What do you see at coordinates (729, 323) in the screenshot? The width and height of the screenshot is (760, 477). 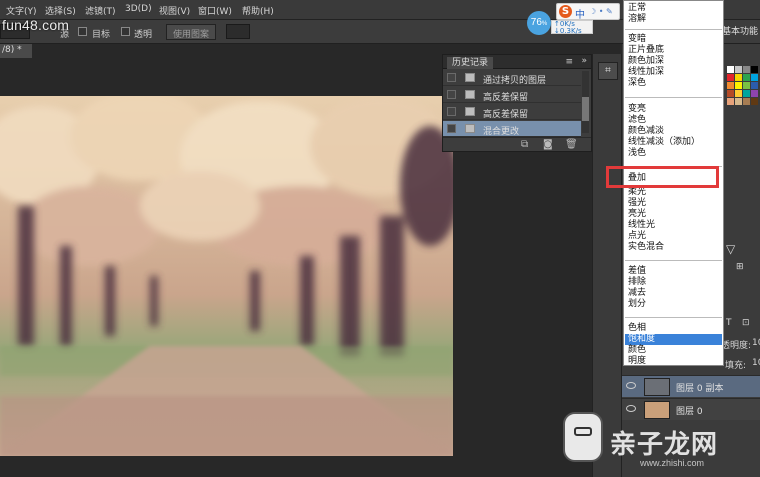 I see `text-layer-icon: T` at bounding box center [729, 323].